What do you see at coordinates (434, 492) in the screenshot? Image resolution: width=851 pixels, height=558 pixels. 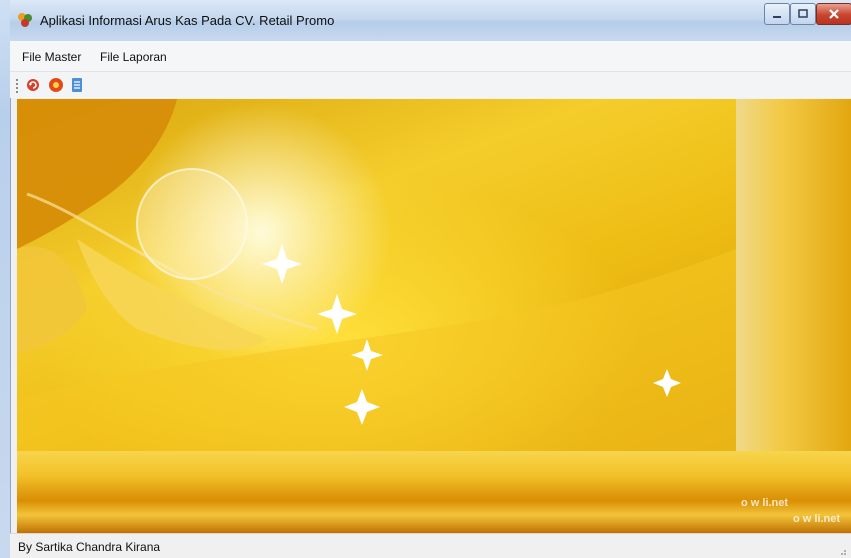 I see `background-bottom-band` at bounding box center [434, 492].